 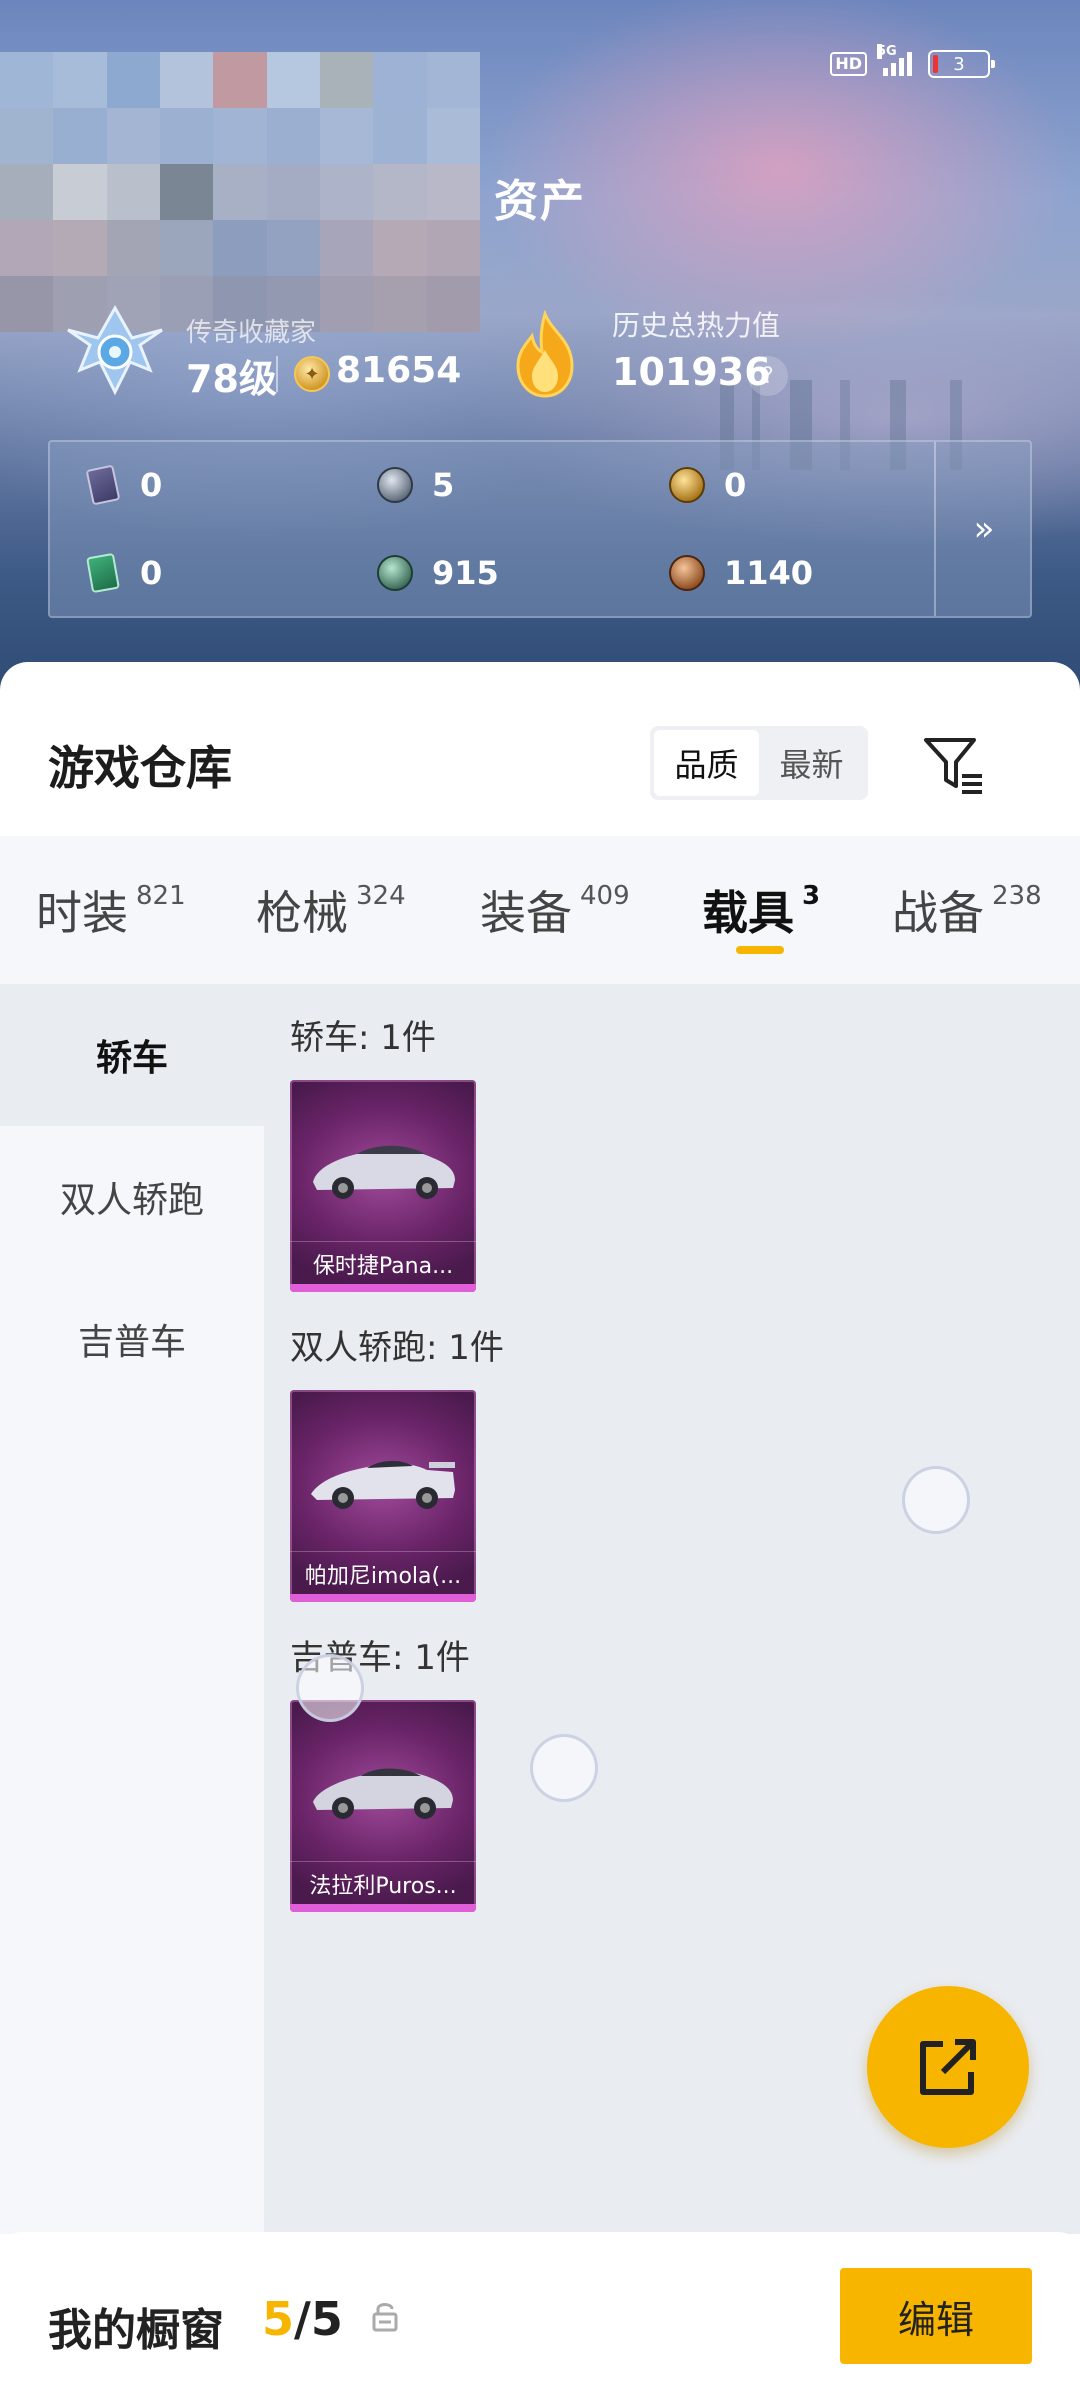 I want to click on double-chevron-right-icon: », so click(x=984, y=529).